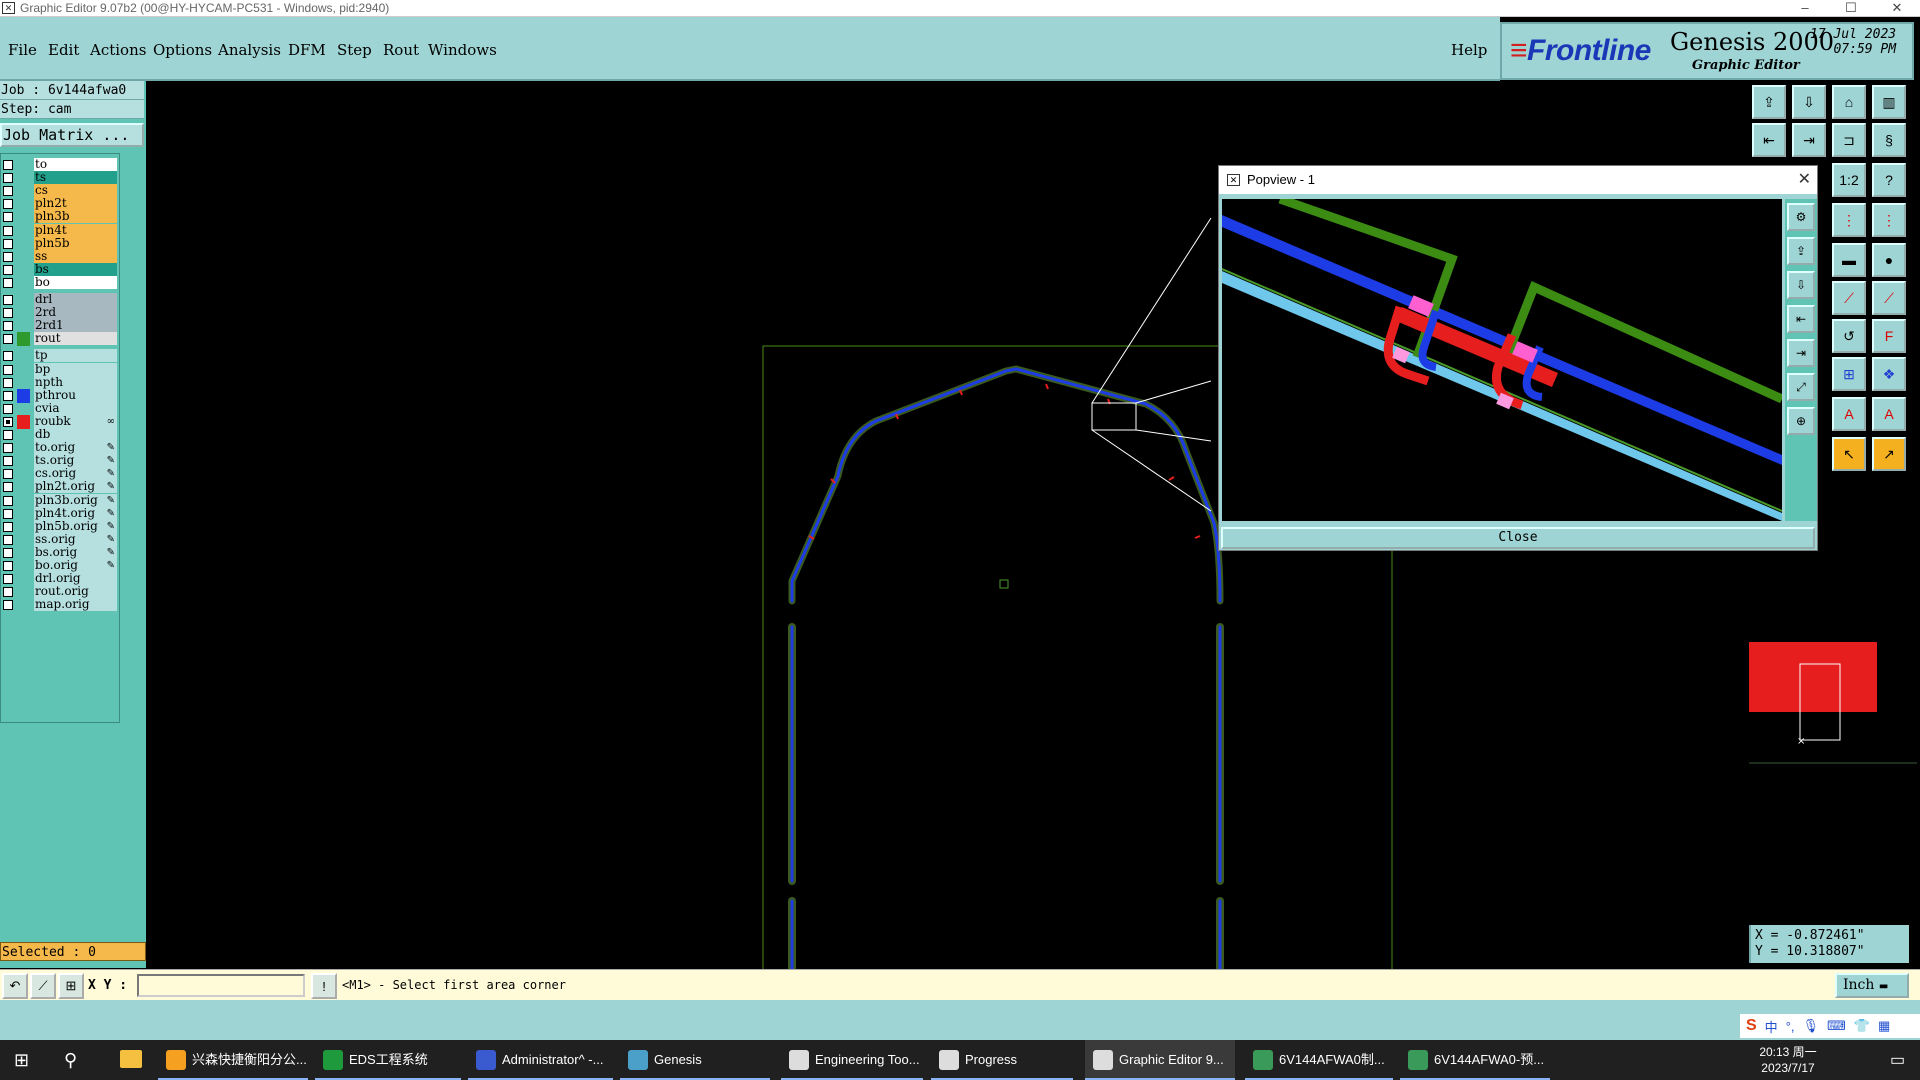  Describe the element at coordinates (74, 1060) in the screenshot. I see `search-button: ⚲` at that location.